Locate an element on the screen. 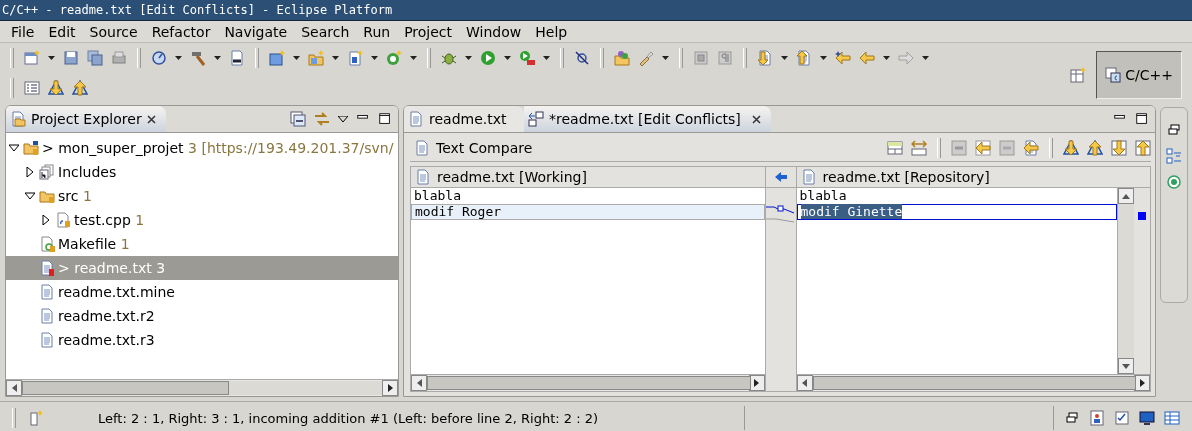 Image resolution: width=1192 pixels, height=431 pixels. save-icon is located at coordinates (71, 58).